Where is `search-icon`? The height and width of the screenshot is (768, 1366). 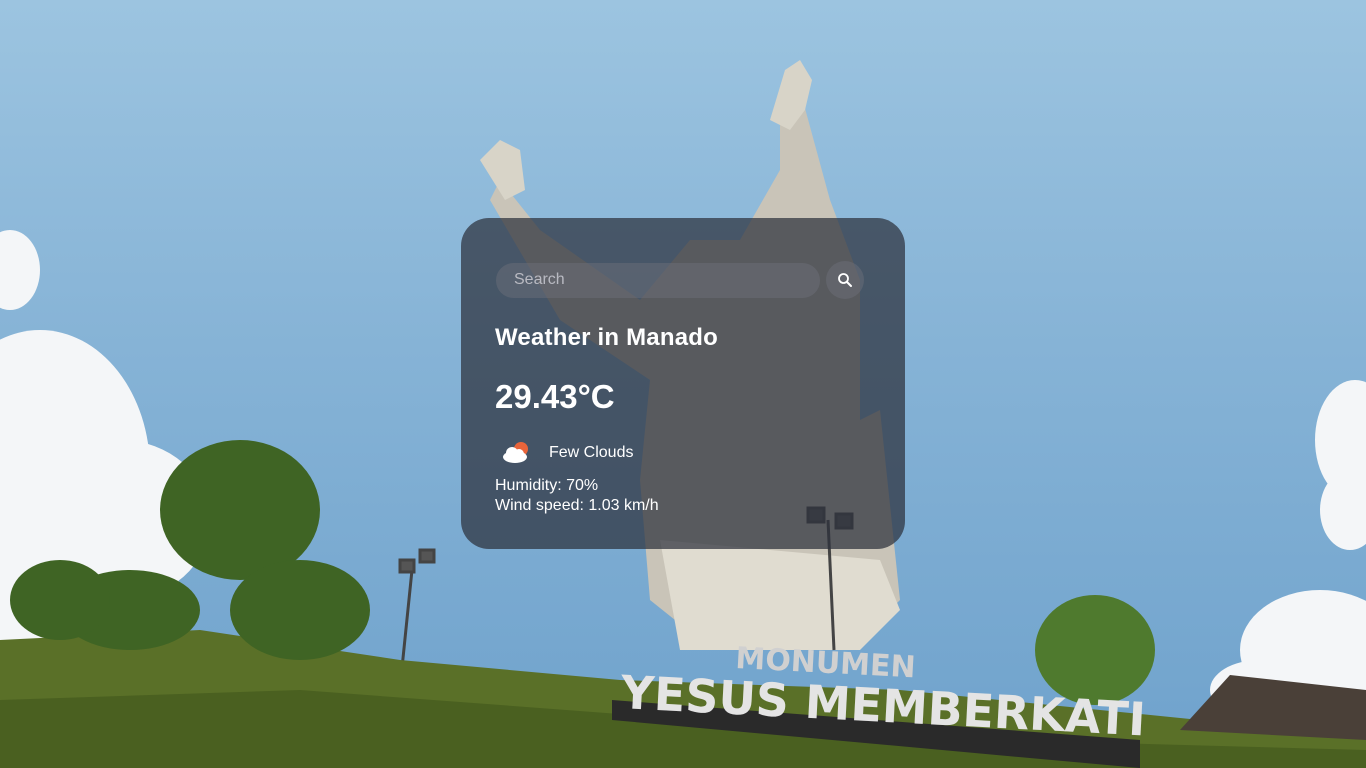 search-icon is located at coordinates (845, 280).